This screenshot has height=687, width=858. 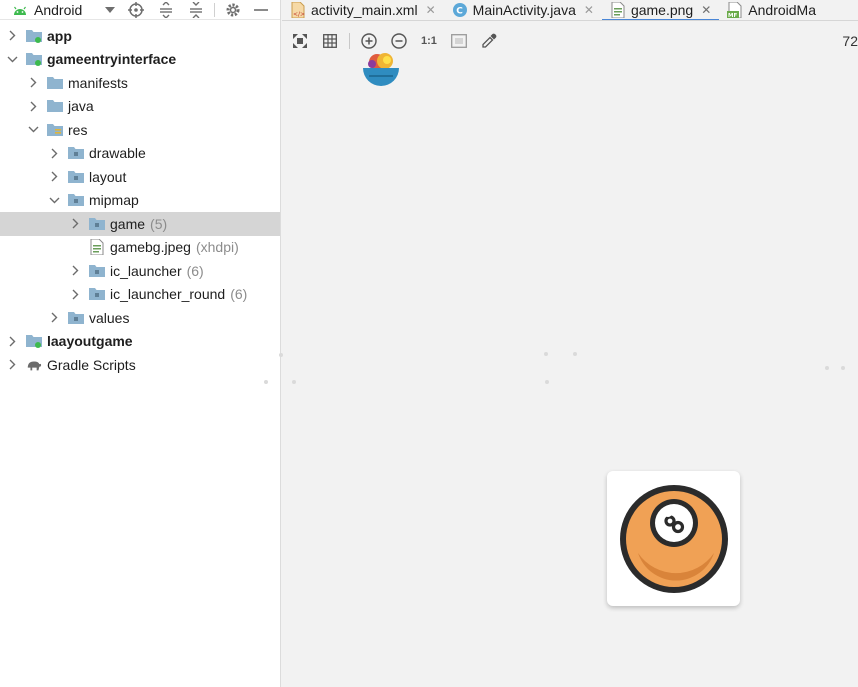 I want to click on svg-text: MF, so click(x=732, y=15).